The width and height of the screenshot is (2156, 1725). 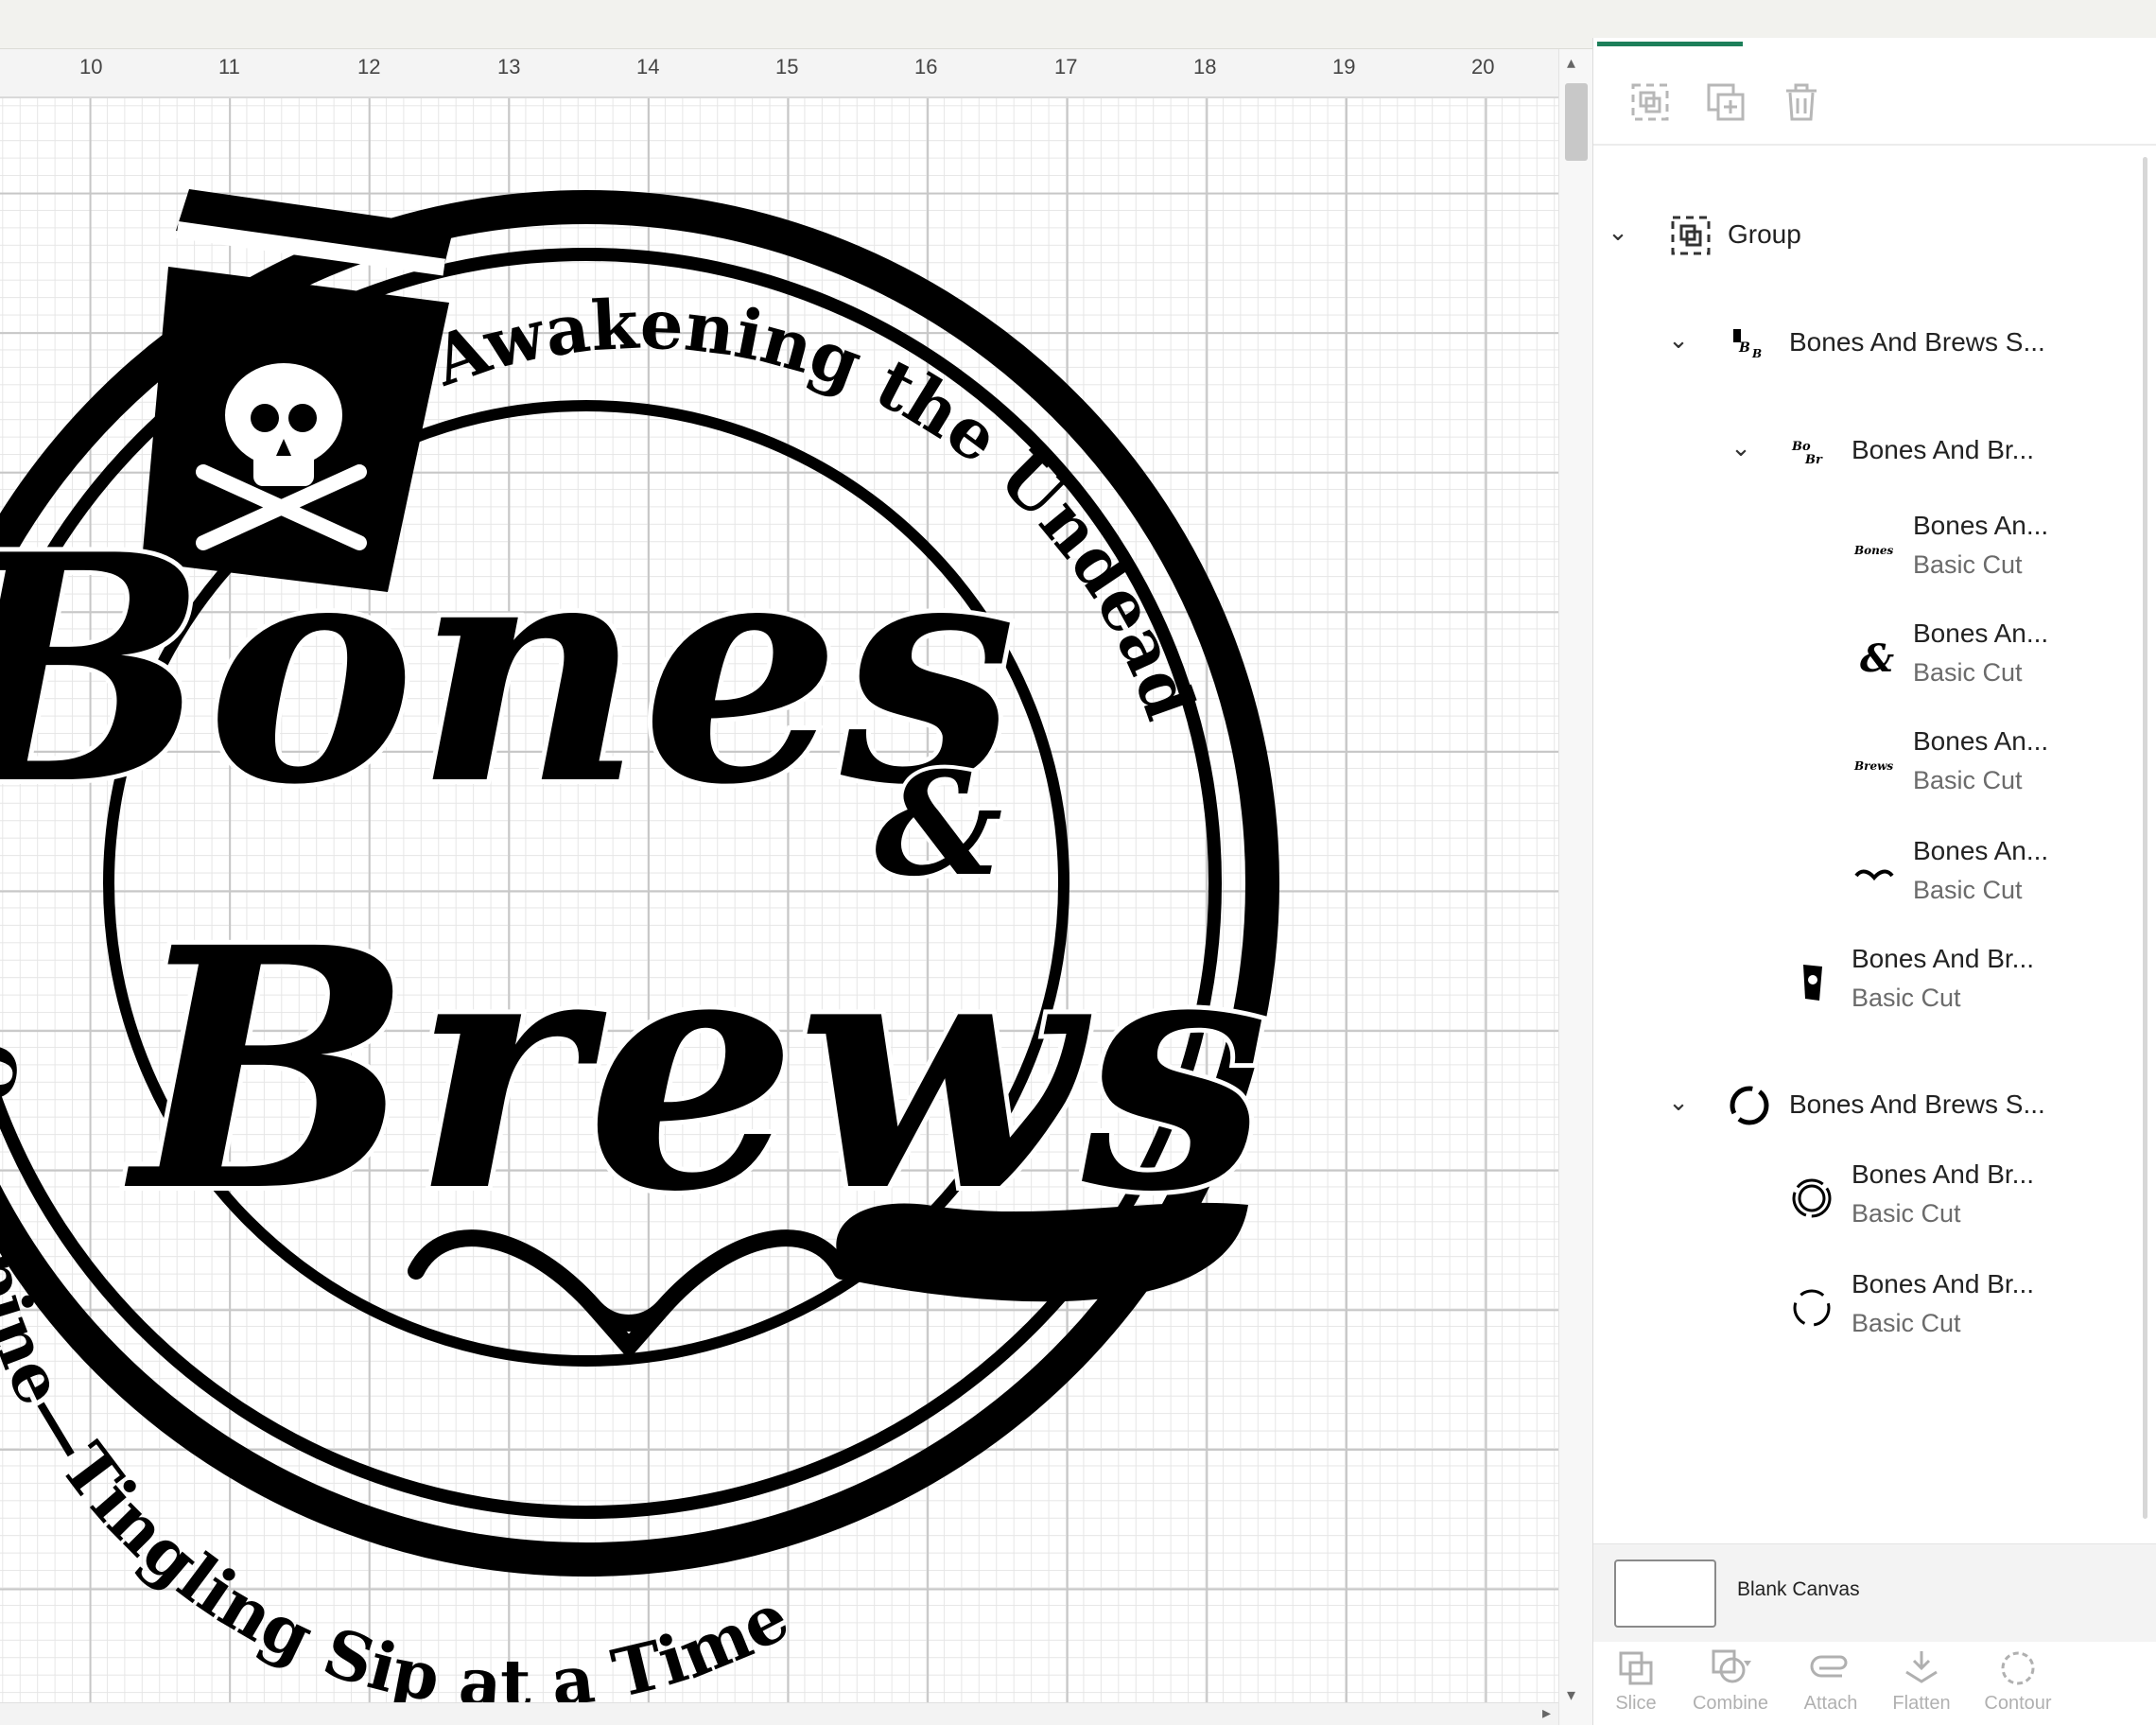 I want to click on svg-text: Brews, so click(x=1873, y=766).